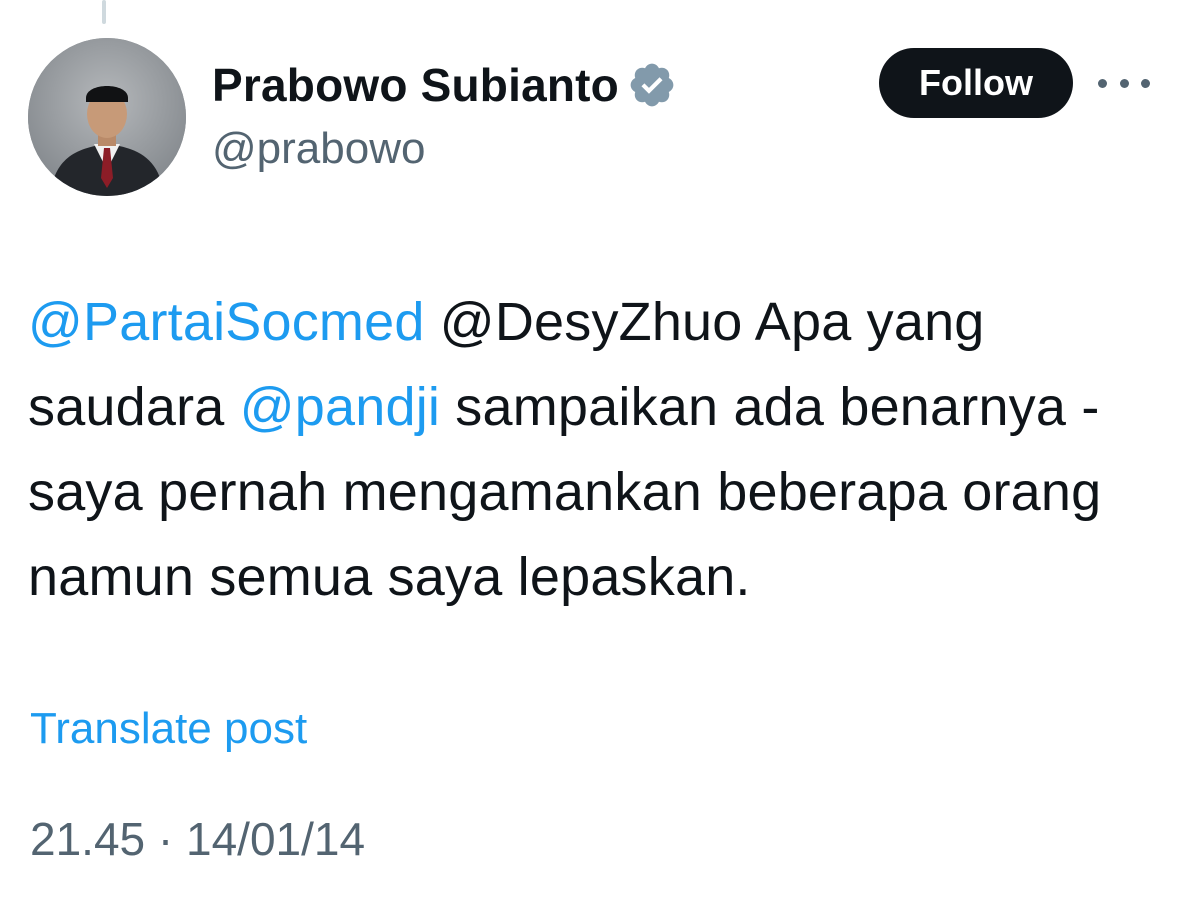 The width and height of the screenshot is (1179, 912). I want to click on thread-connector-line, so click(104, 12).